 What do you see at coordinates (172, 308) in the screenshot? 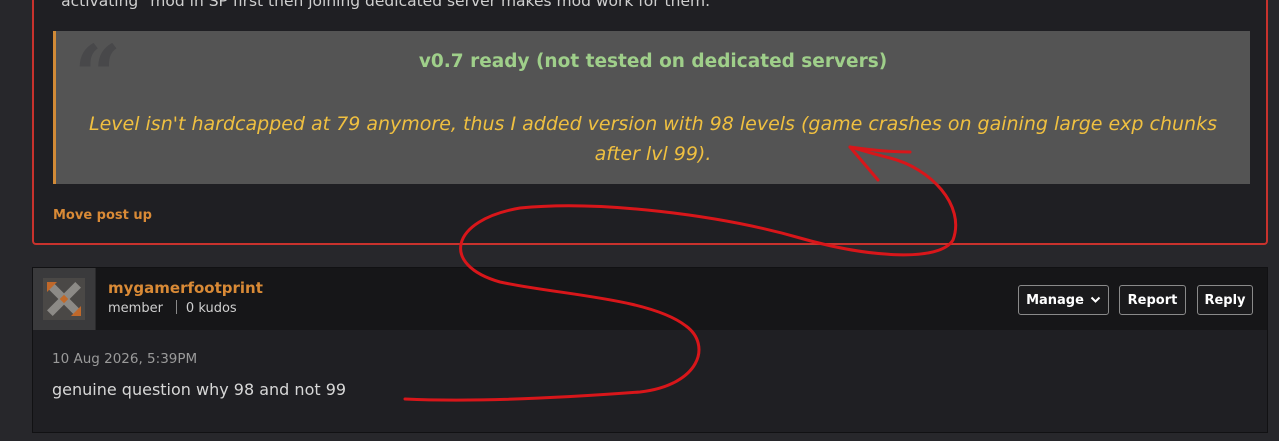
I see `user-meta: member 0 kudos` at bounding box center [172, 308].